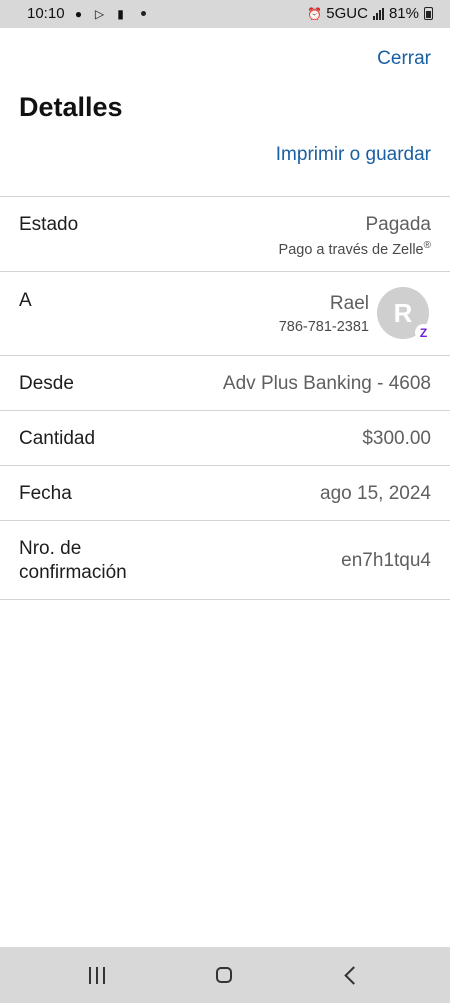 The width and height of the screenshot is (450, 1003). What do you see at coordinates (353, 155) in the screenshot?
I see `print-or-save-link: Imprimir o guardar` at bounding box center [353, 155].